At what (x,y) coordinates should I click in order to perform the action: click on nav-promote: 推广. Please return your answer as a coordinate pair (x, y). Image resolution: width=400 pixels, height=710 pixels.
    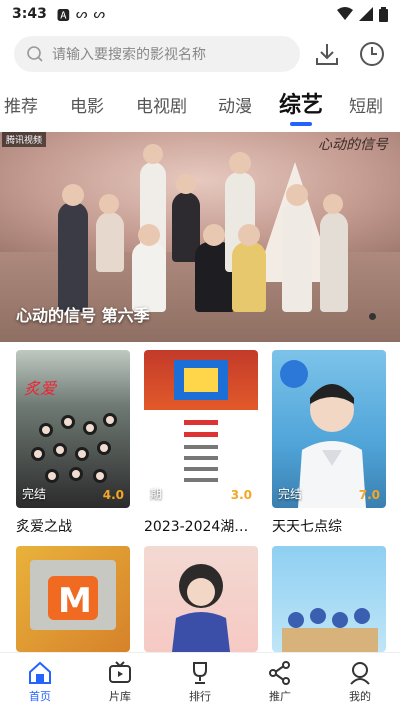
    Looking at the image, I should click on (280, 681).